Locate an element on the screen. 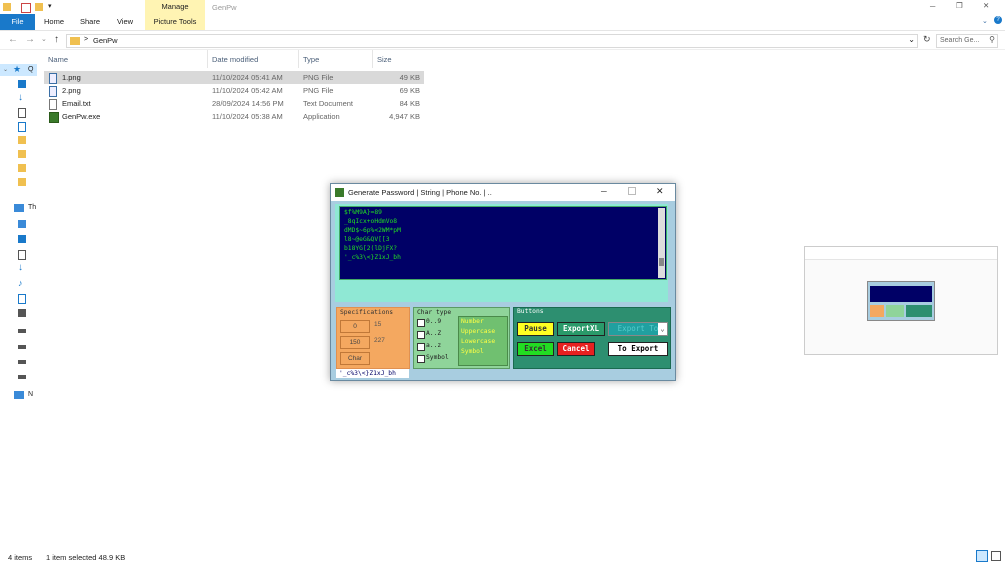 The image size is (1005, 565). list-item: Lowercase is located at coordinates (478, 341).